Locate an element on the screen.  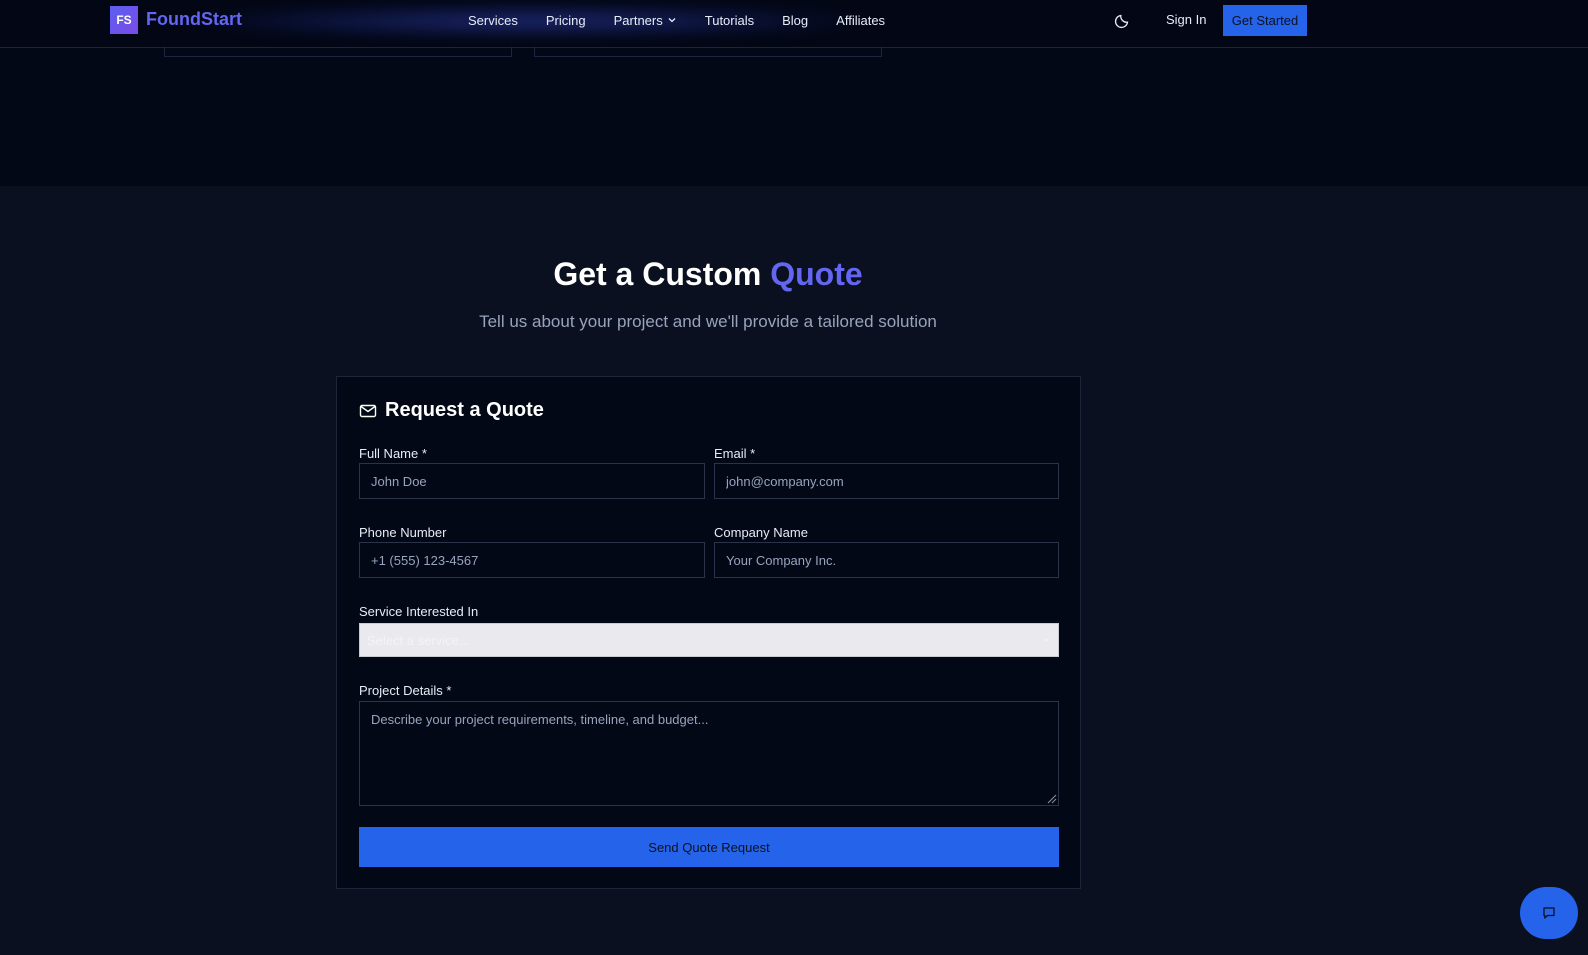
nav-item-label: Blog is located at coordinates (795, 20).